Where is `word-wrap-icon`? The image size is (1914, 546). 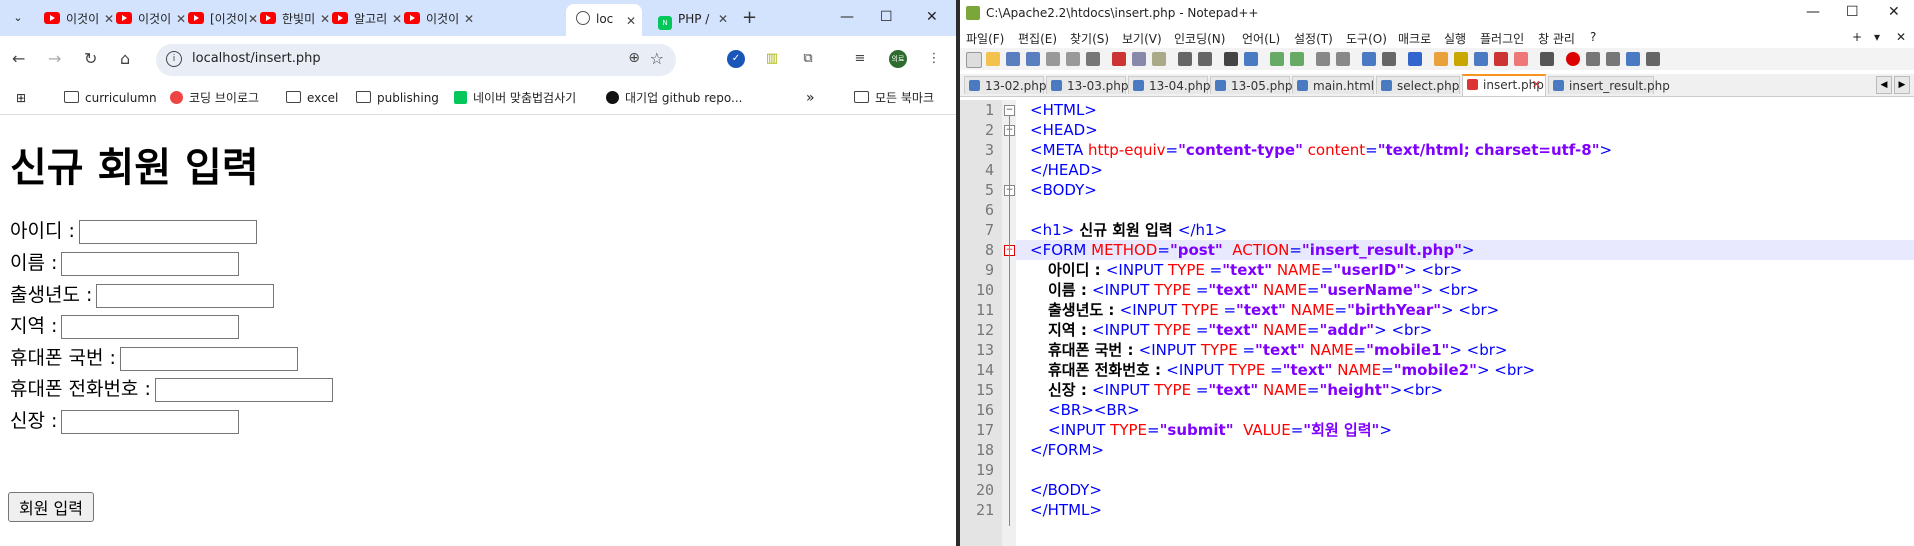 word-wrap-icon is located at coordinates (1369, 59).